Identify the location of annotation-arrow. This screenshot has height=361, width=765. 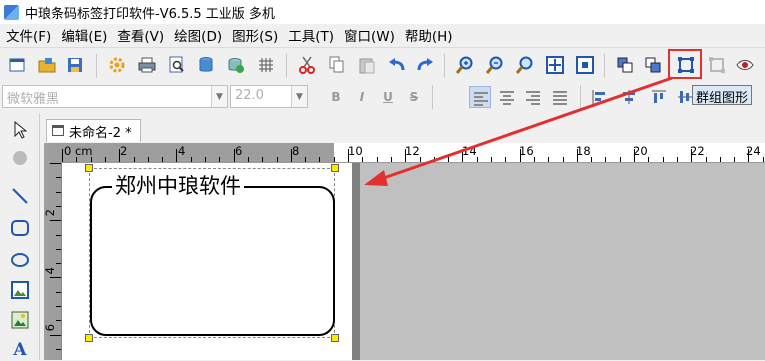
(518, 131).